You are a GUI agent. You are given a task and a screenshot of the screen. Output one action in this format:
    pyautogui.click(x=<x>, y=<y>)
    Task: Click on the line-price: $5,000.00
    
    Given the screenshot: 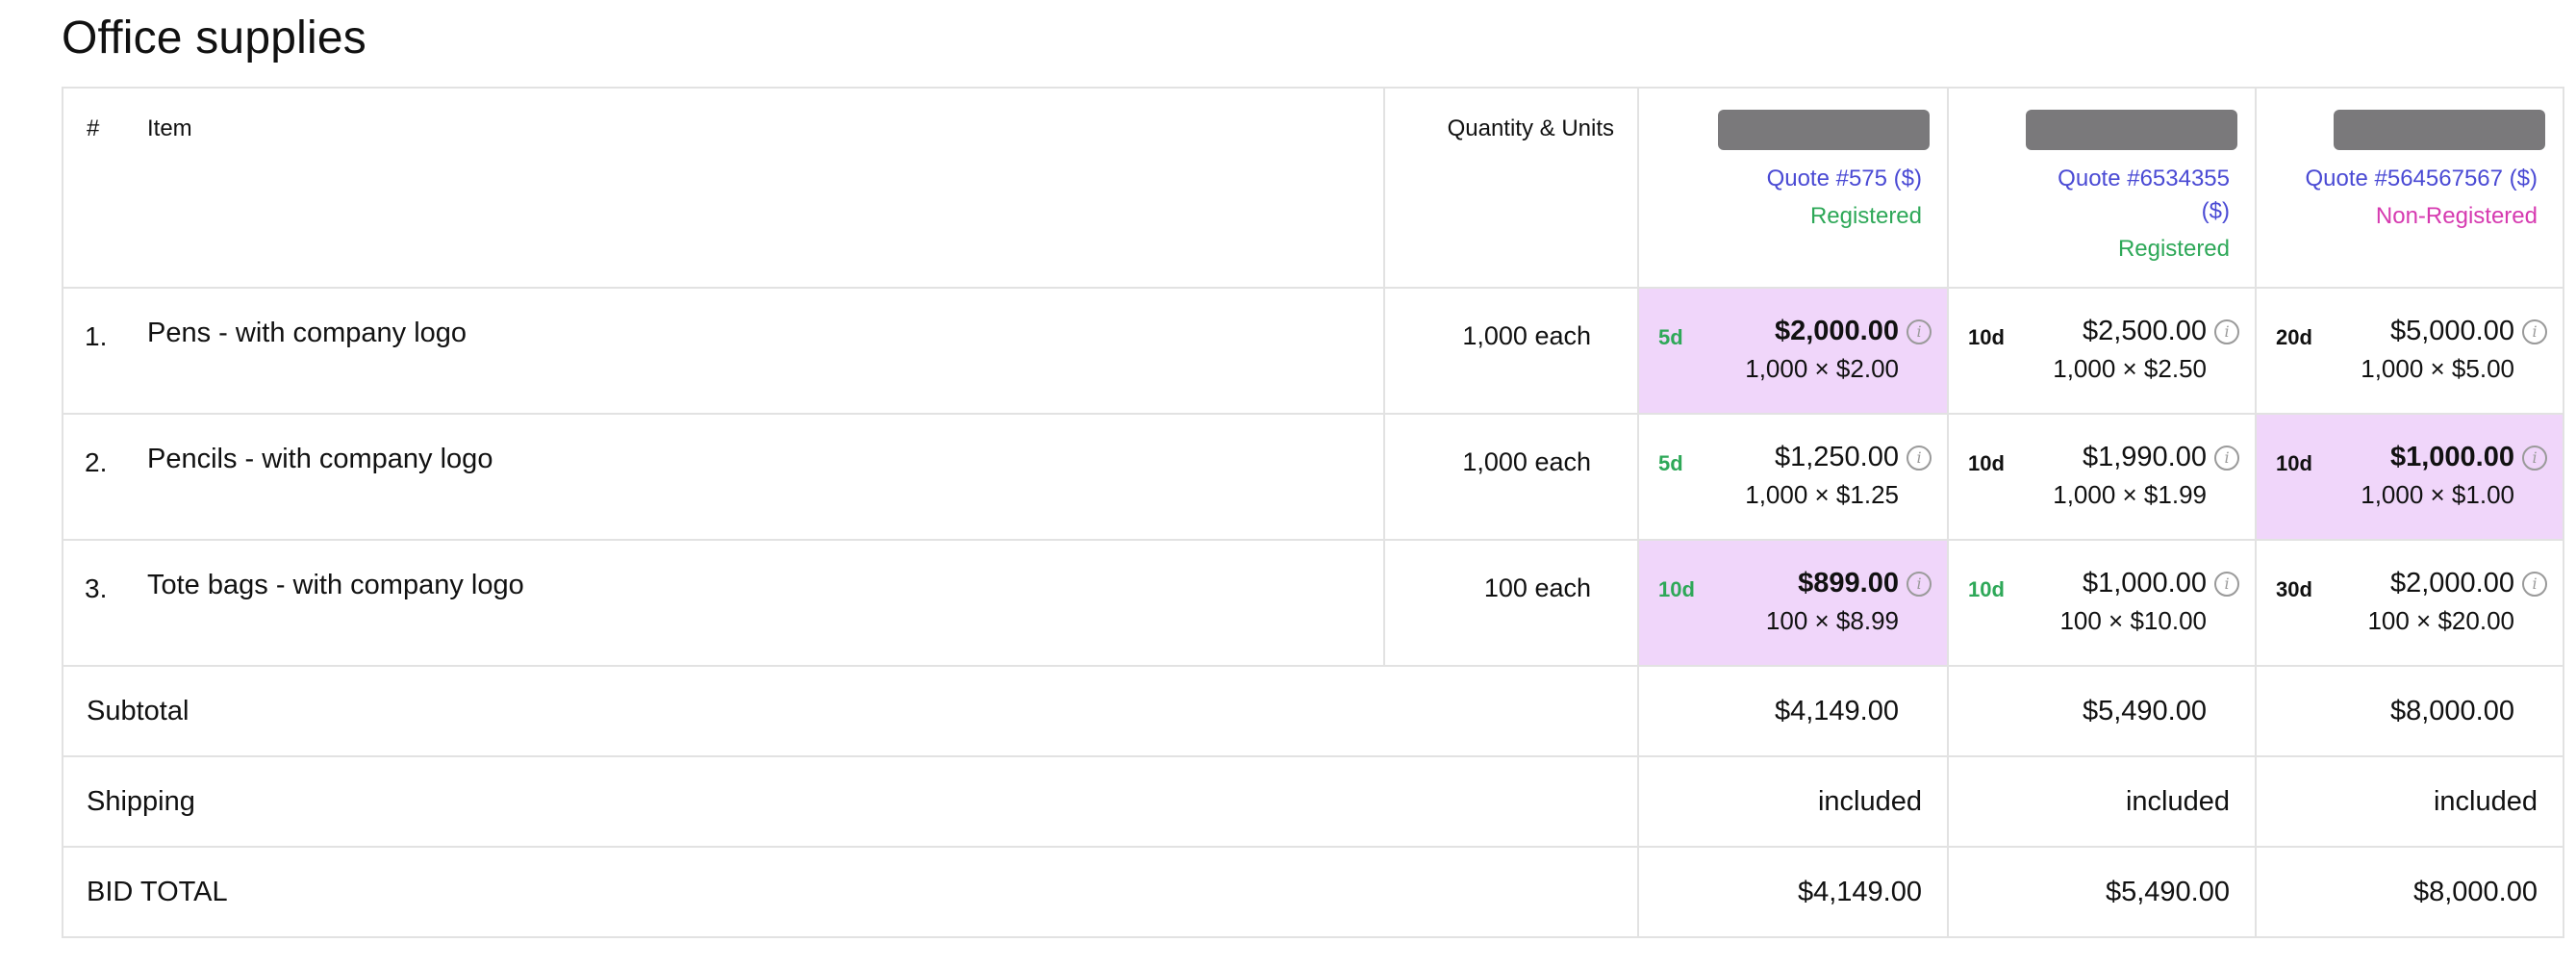 What is the action you would take?
    pyautogui.click(x=2451, y=331)
    